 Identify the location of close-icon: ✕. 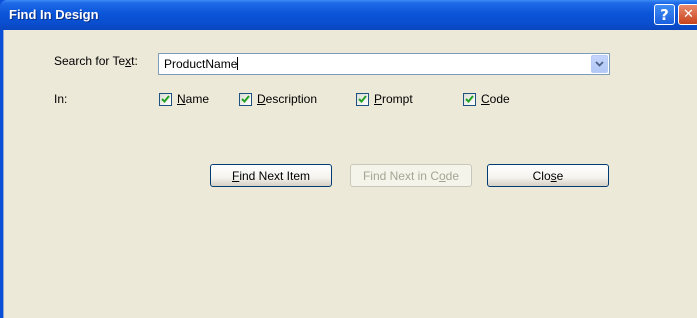
(688, 14).